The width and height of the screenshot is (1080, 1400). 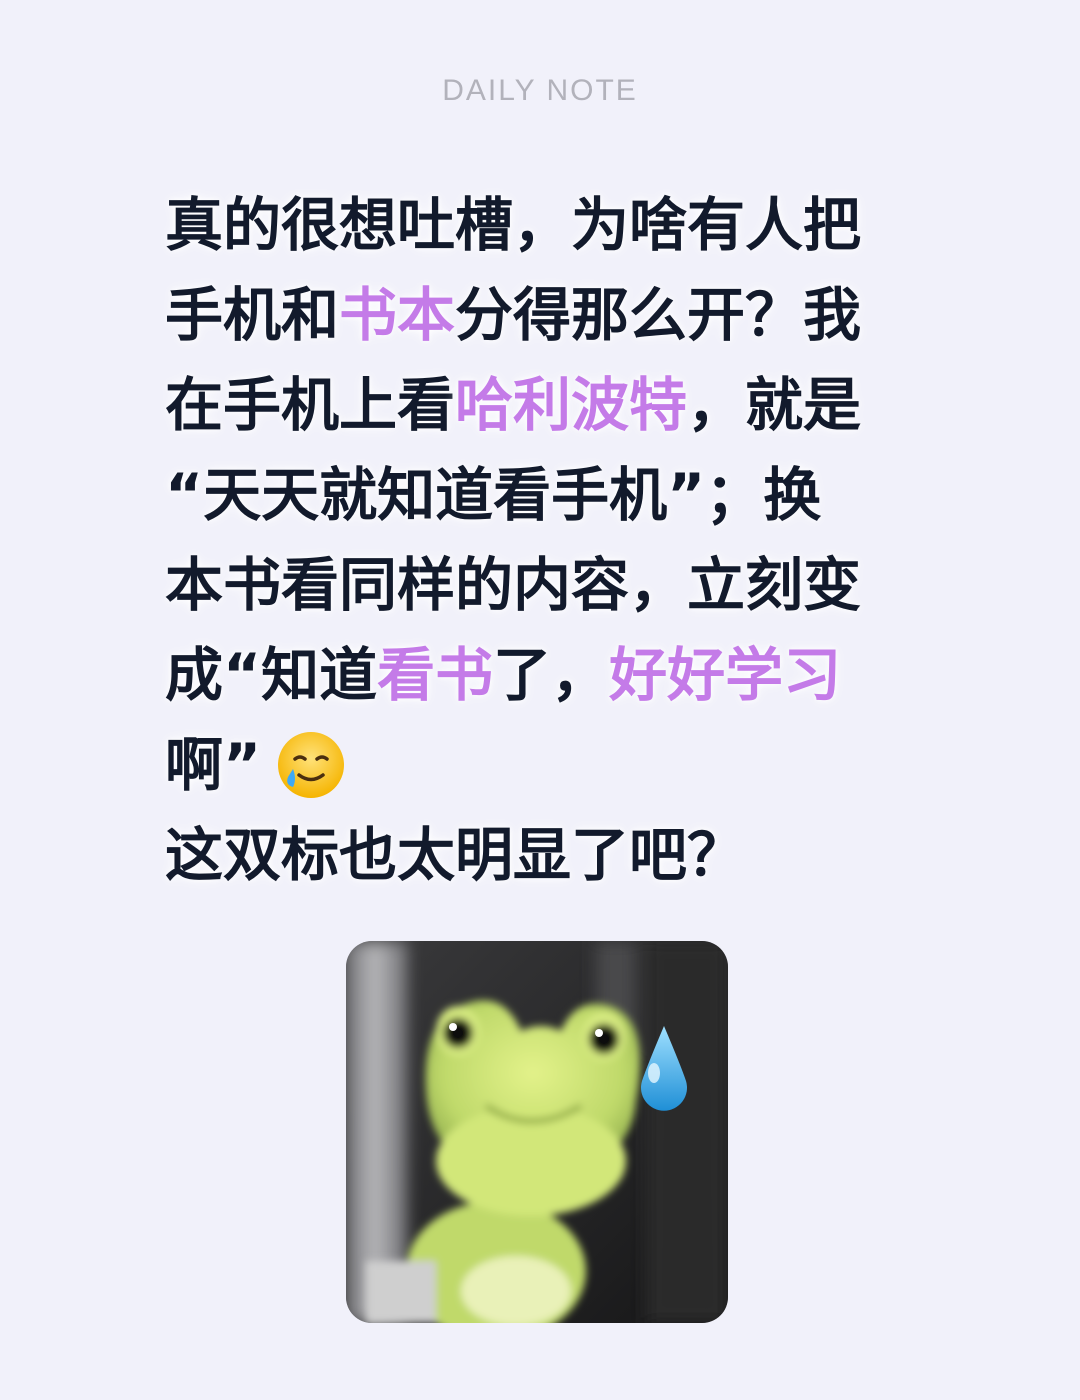 I want to click on note-text: 在手机上看, so click(x=310, y=405).